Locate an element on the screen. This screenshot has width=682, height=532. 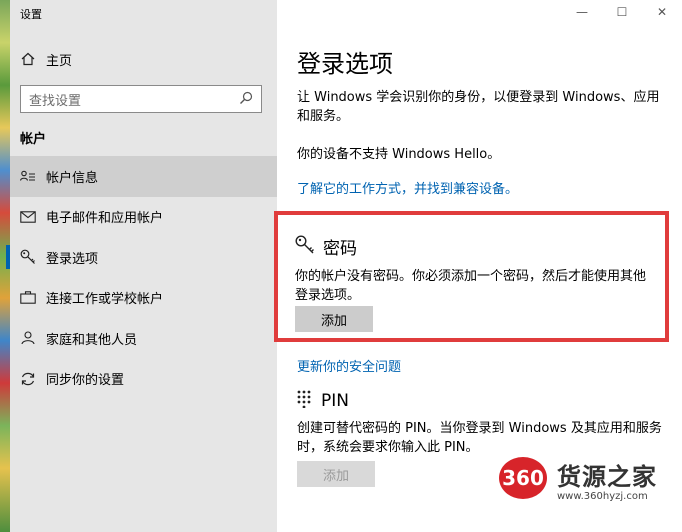
maximize-button: ☐ is located at coordinates (622, 12).